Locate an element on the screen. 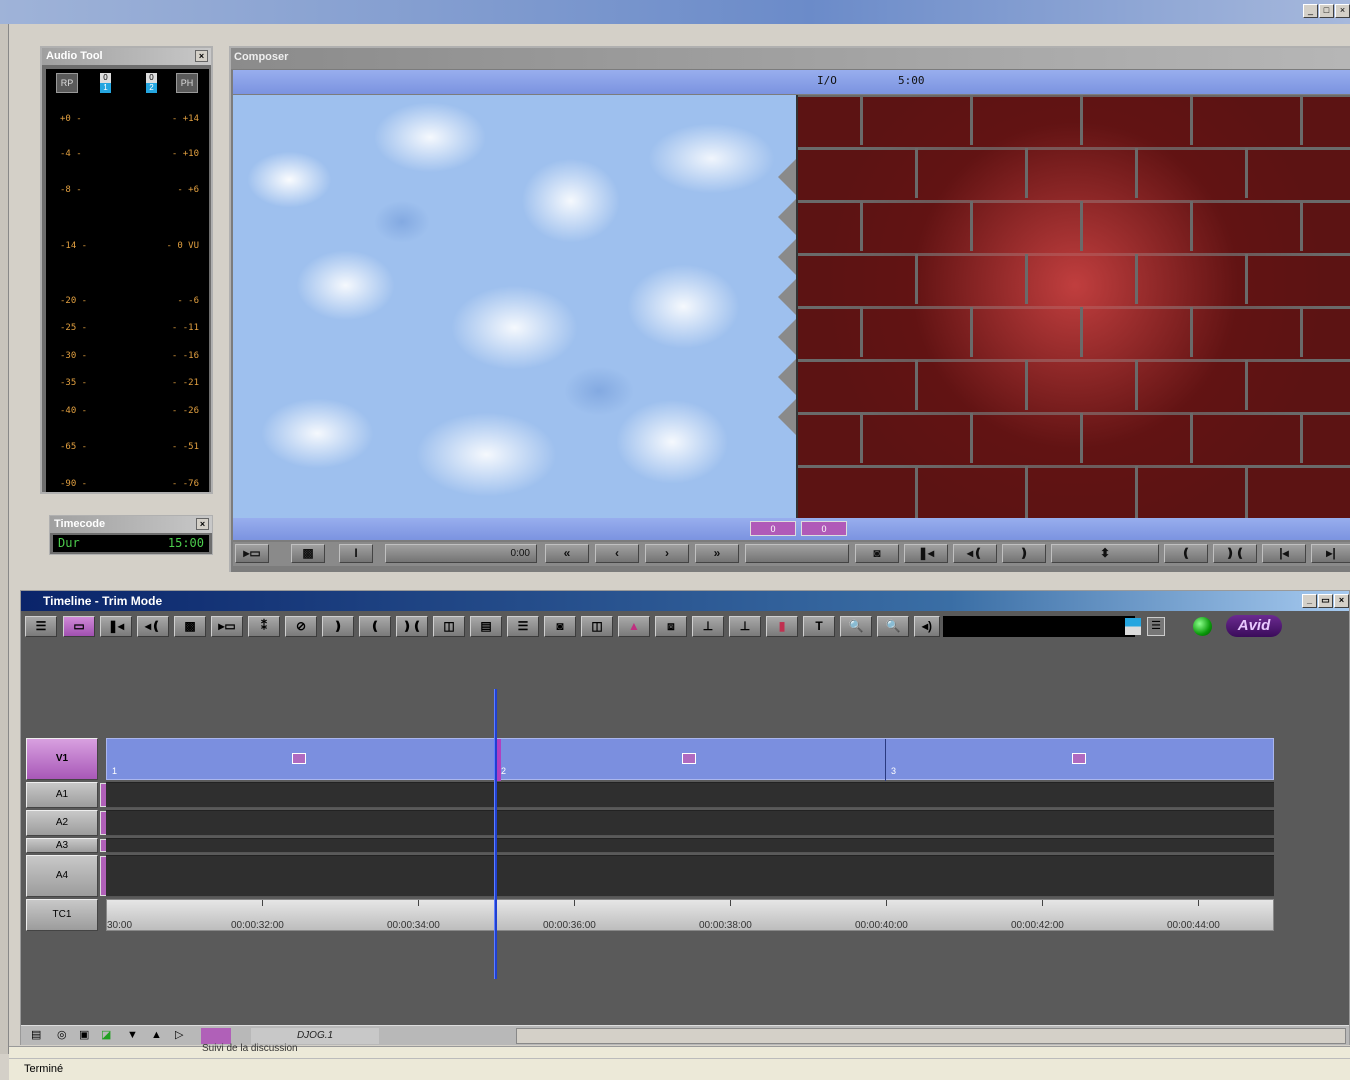  trim-both-tool-button: ❫❪ is located at coordinates (412, 626).